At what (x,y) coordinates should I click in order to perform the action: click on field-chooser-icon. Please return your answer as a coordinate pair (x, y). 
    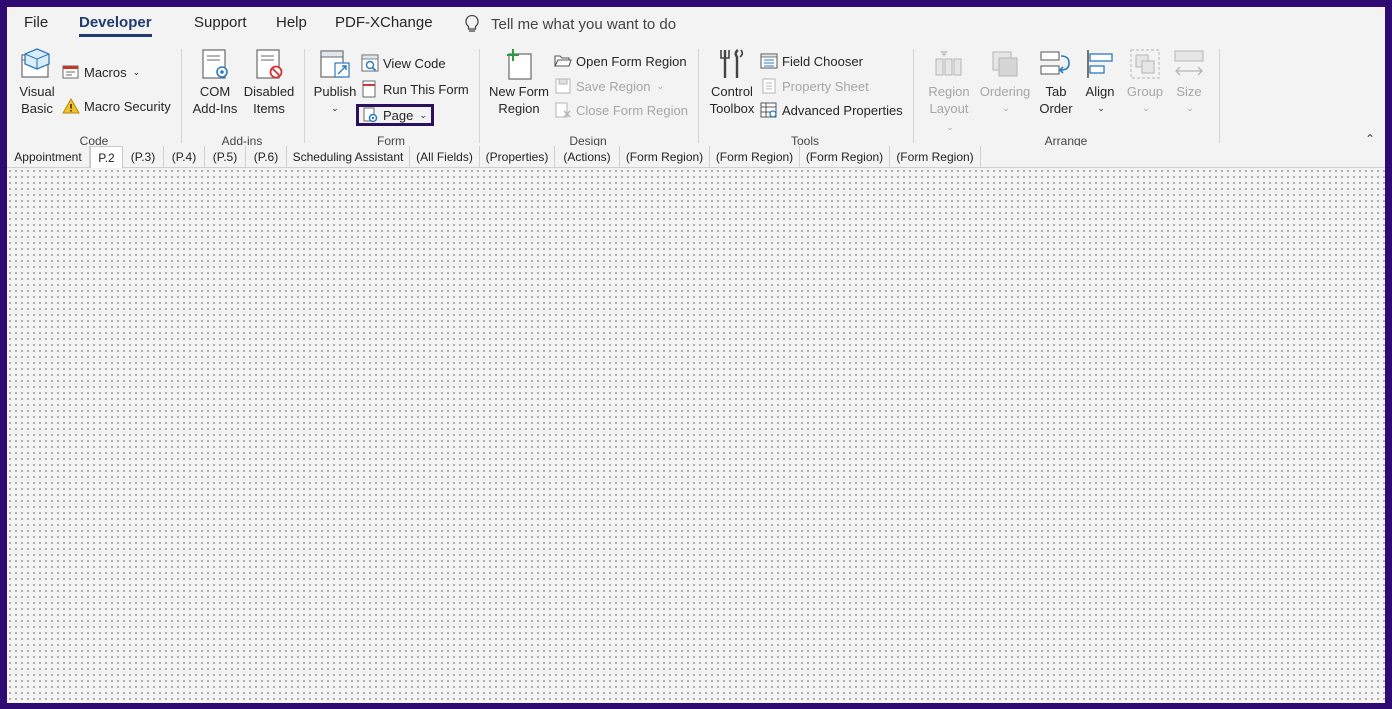
    Looking at the image, I should click on (769, 61).